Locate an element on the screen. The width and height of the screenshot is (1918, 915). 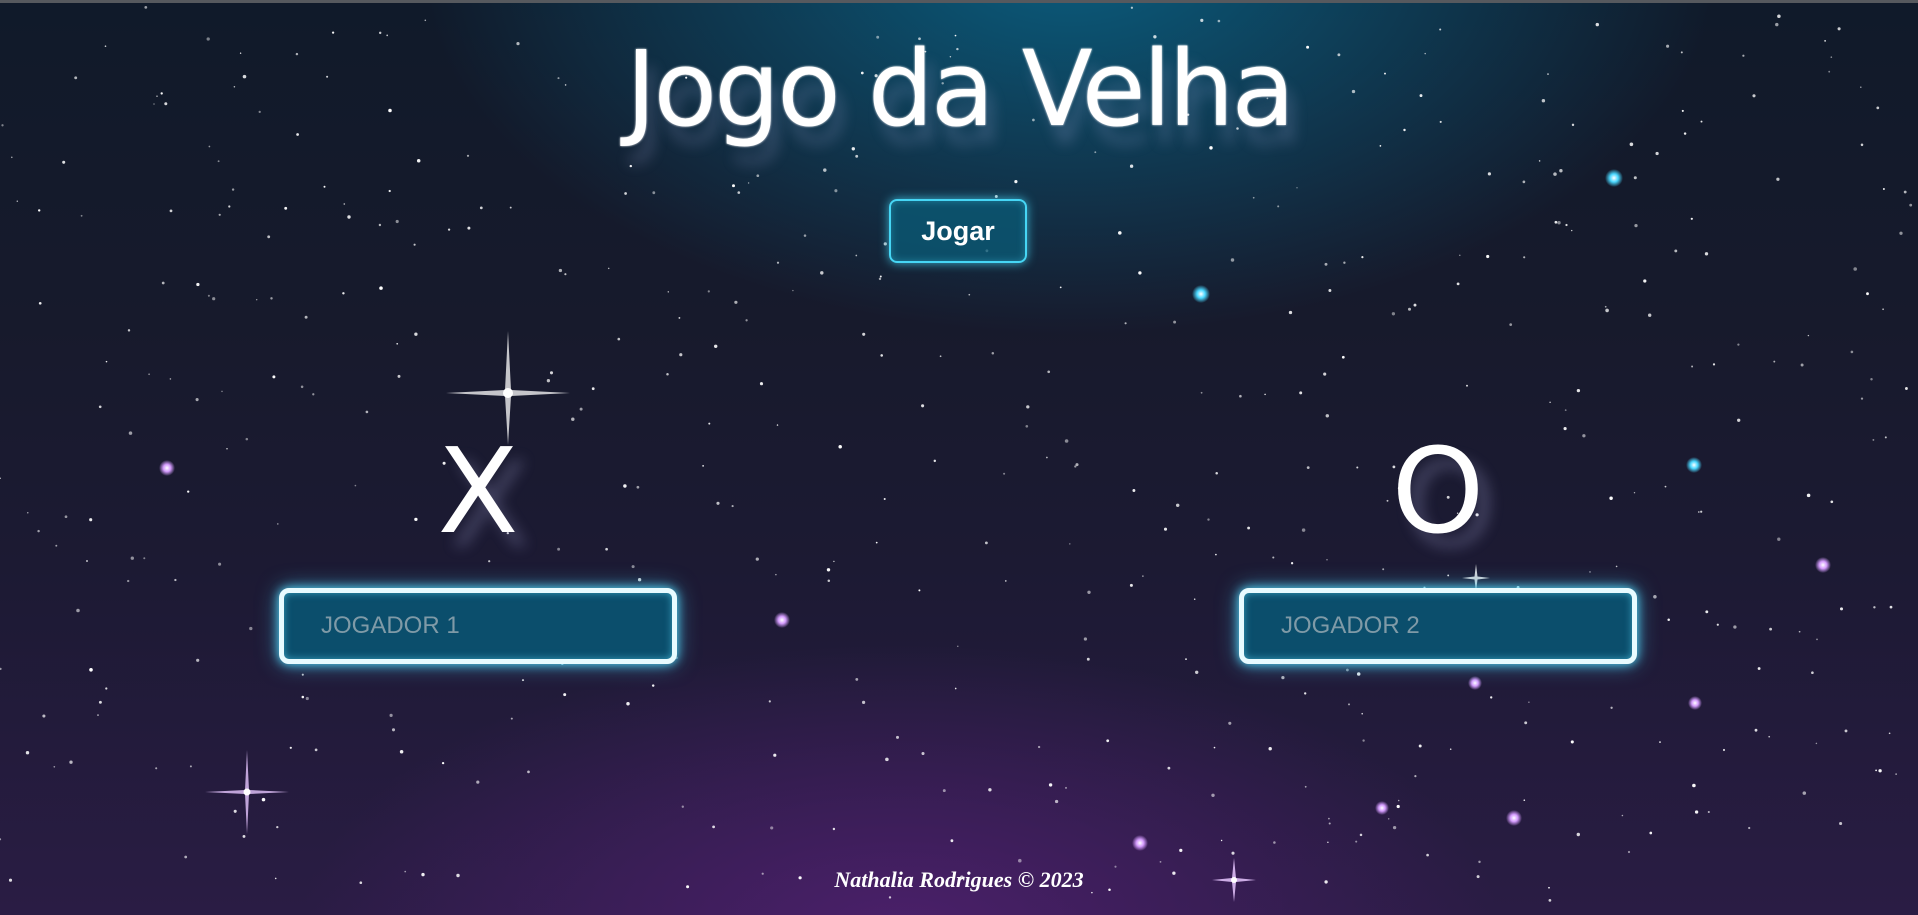
window-top-border is located at coordinates (959, 1).